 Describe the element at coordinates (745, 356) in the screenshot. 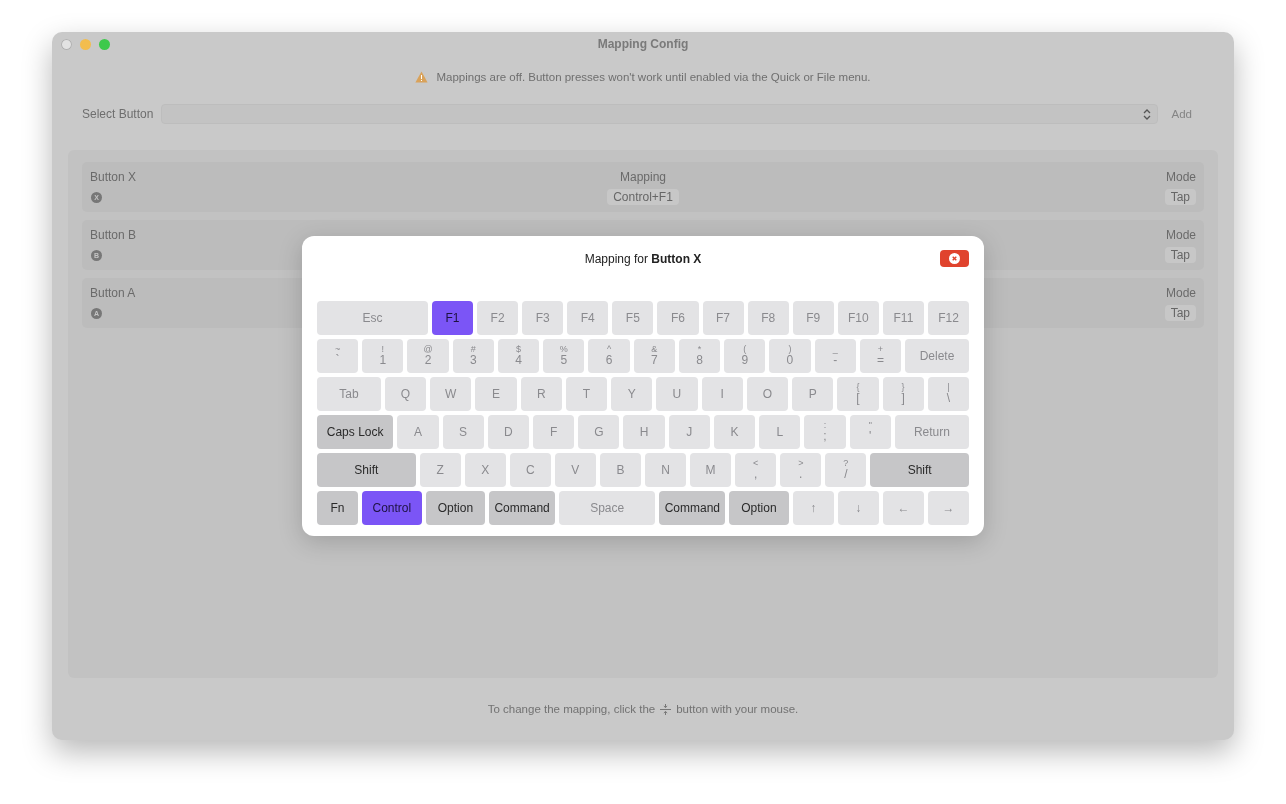

I see `keyboard-key: ( 9` at that location.